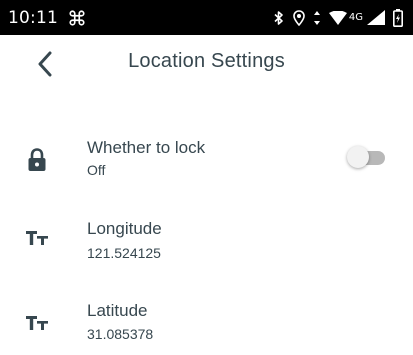 The height and width of the screenshot is (355, 413). I want to click on toggle-thumb, so click(358, 157).